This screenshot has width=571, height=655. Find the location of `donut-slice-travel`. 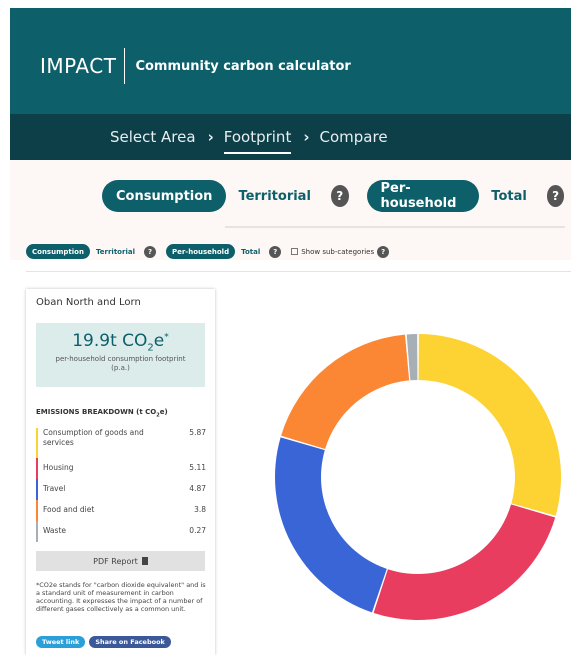

donut-slice-travel is located at coordinates (331, 525).